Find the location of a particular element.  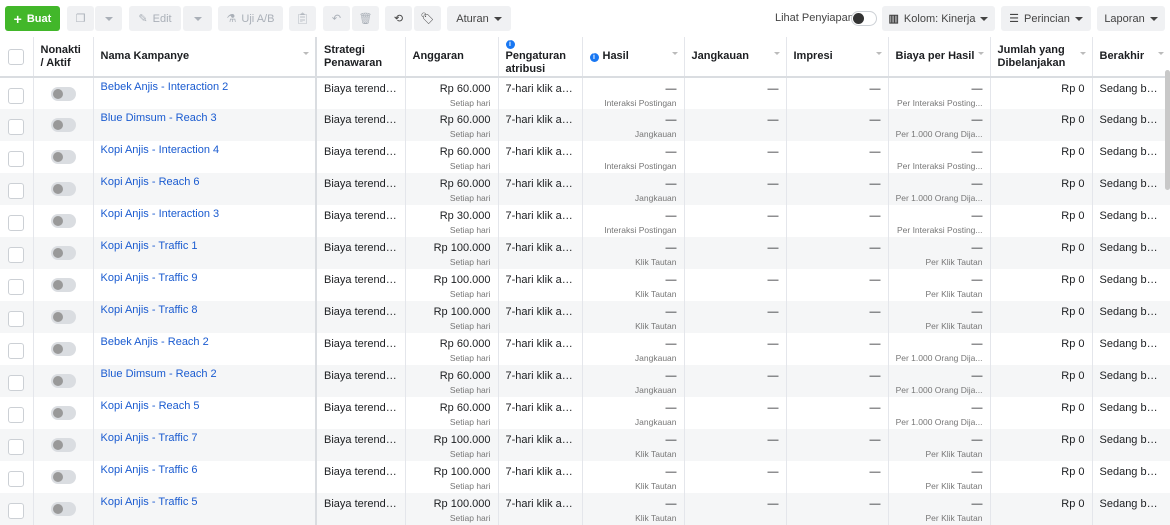

col-budget: Anggaran is located at coordinates (452, 57).